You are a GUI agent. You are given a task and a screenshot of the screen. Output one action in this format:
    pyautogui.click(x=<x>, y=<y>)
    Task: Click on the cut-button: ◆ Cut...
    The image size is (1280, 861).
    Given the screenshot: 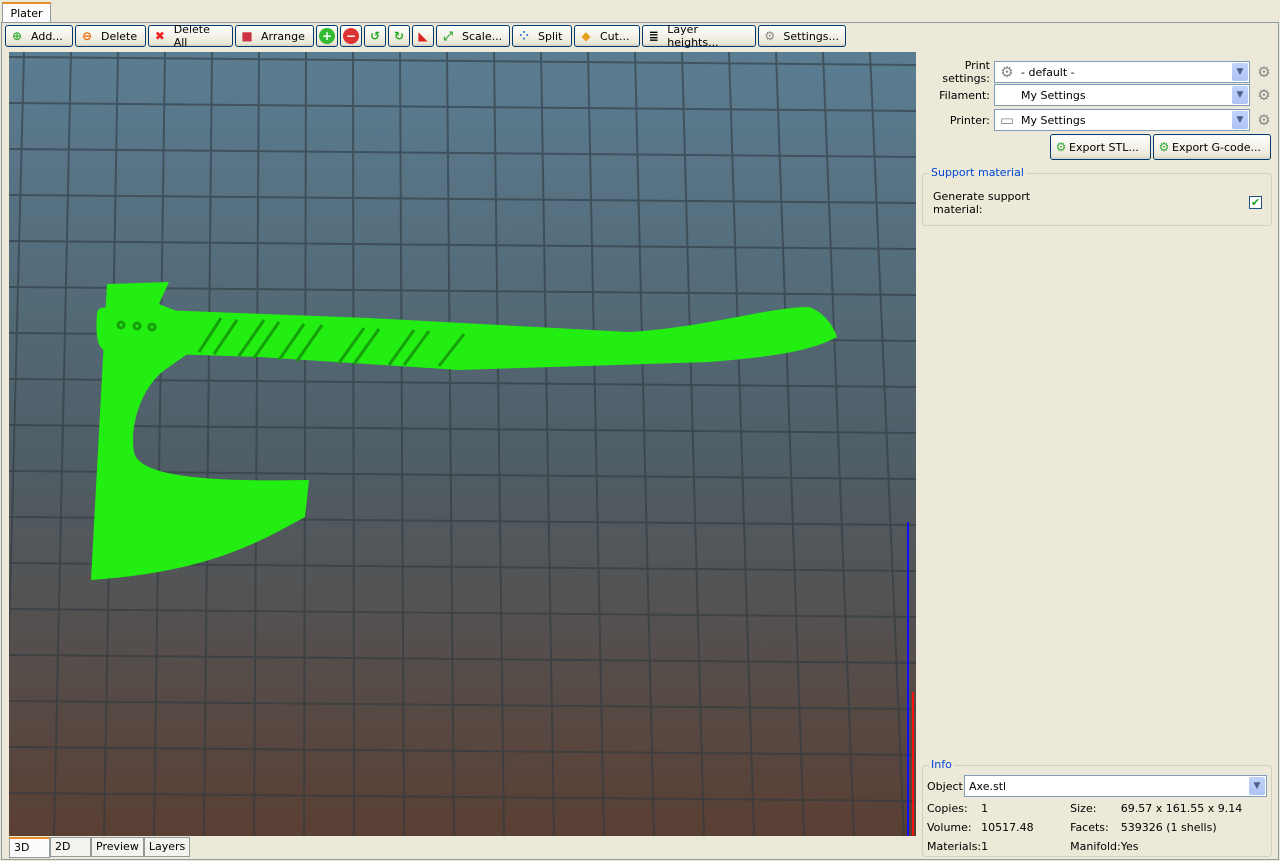 What is the action you would take?
    pyautogui.click(x=607, y=36)
    